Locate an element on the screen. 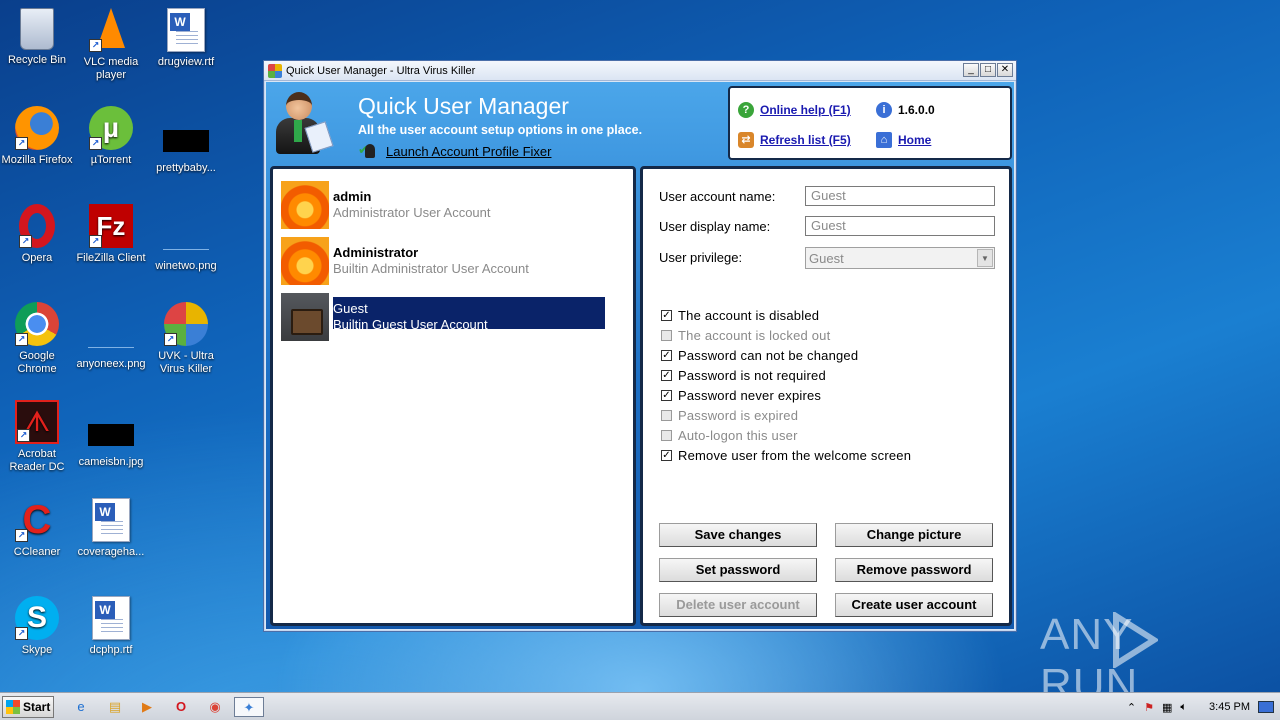 The image size is (1280, 720). volume-icon: 🔈︎ is located at coordinates (1183, 707).